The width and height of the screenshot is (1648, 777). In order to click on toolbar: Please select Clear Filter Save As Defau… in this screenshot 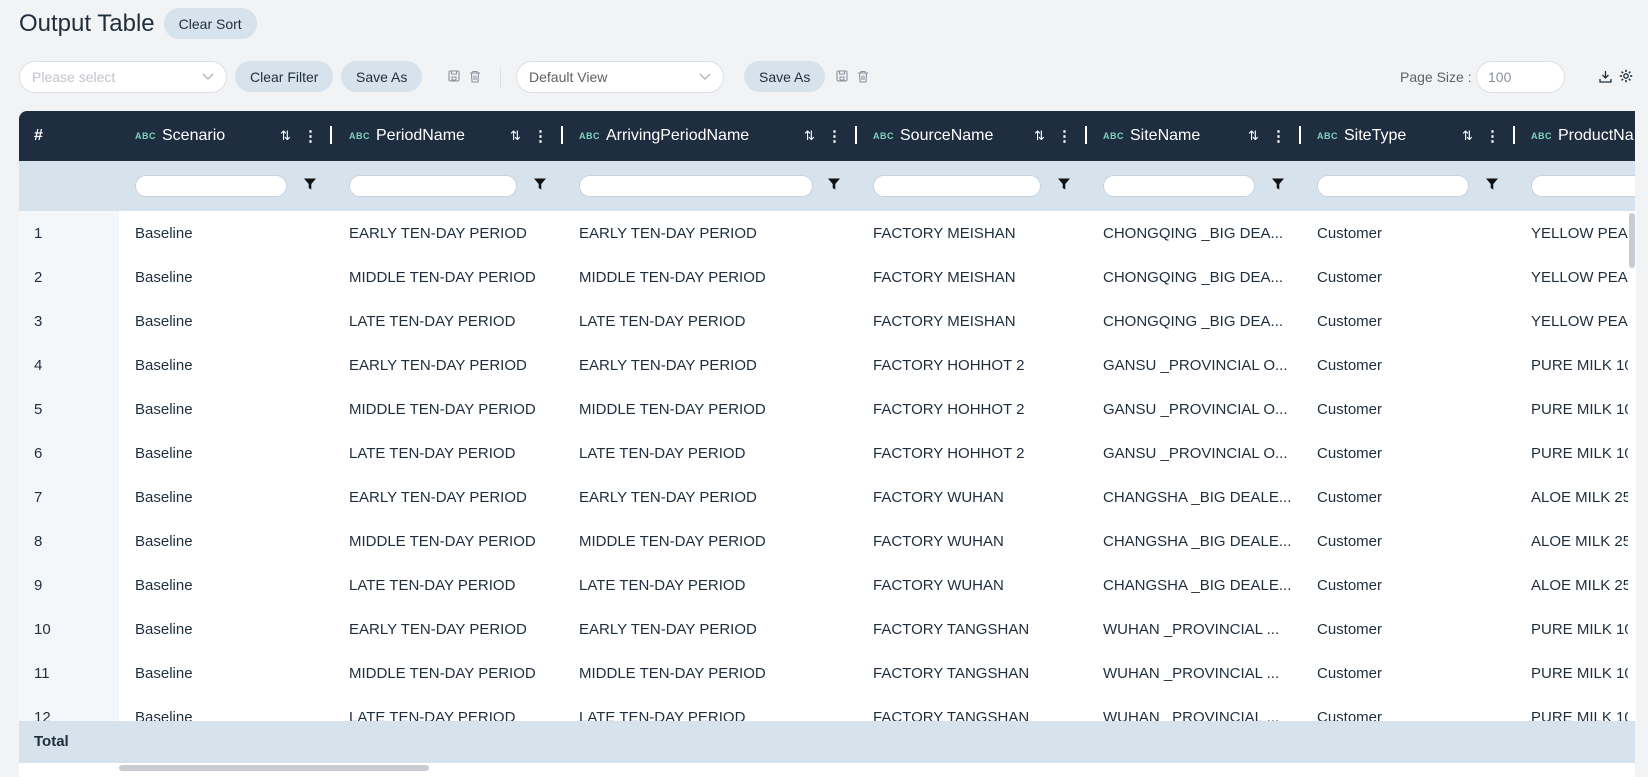, I will do `click(833, 77)`.